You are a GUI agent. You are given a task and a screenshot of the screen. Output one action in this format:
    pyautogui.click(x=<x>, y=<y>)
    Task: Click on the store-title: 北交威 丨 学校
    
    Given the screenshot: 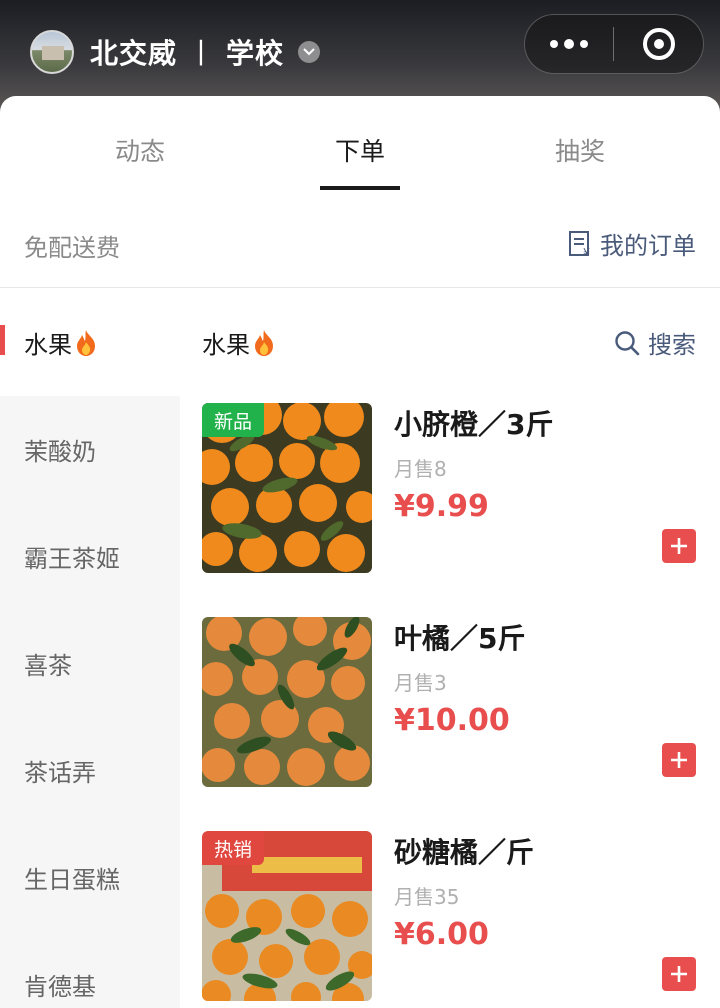 What is the action you would take?
    pyautogui.click(x=205, y=52)
    